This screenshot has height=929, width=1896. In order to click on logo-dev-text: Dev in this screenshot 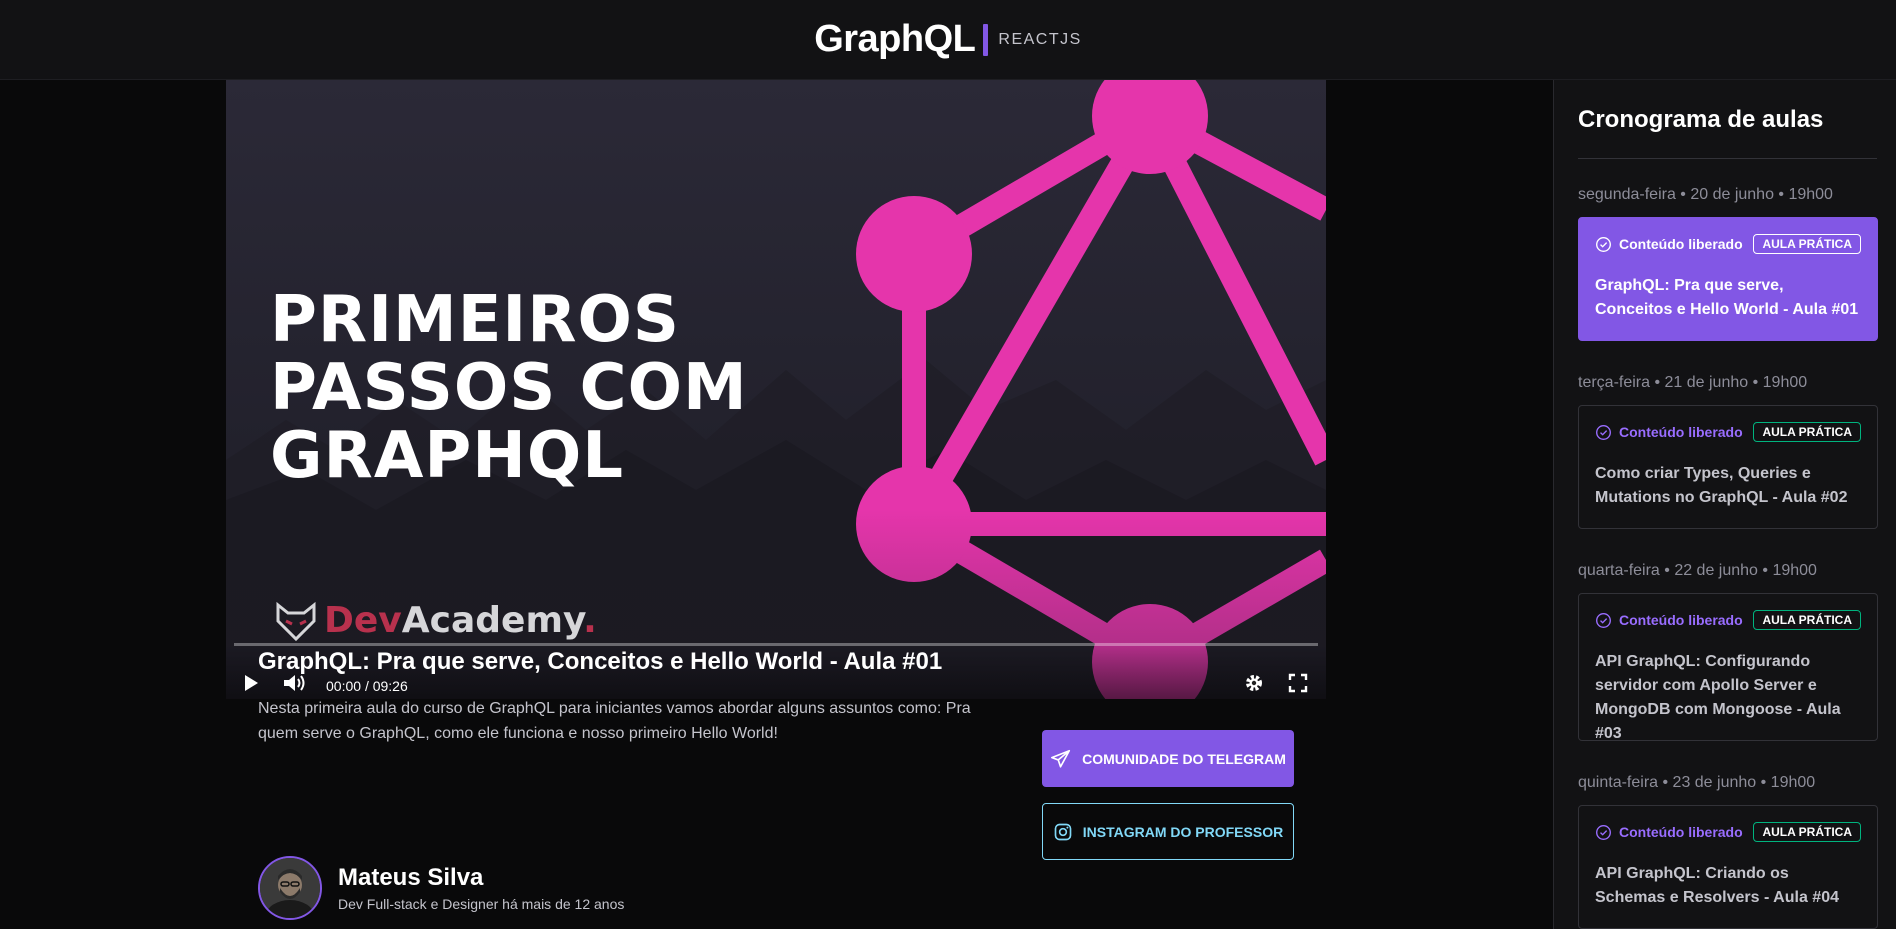, I will do `click(363, 620)`.